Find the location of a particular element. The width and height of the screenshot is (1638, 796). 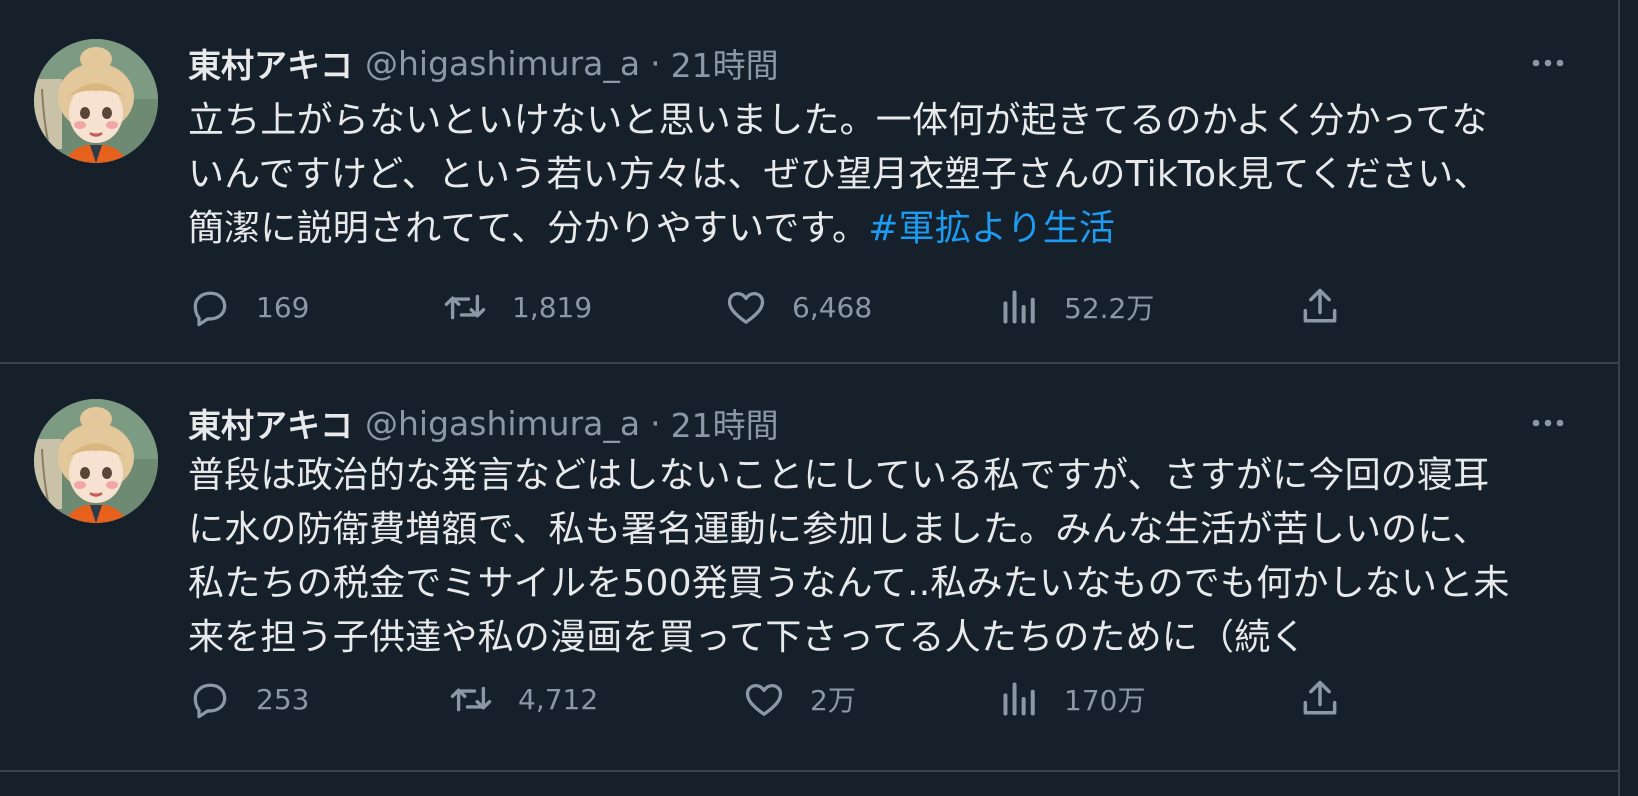

reply-button: 253 is located at coordinates (248, 699).